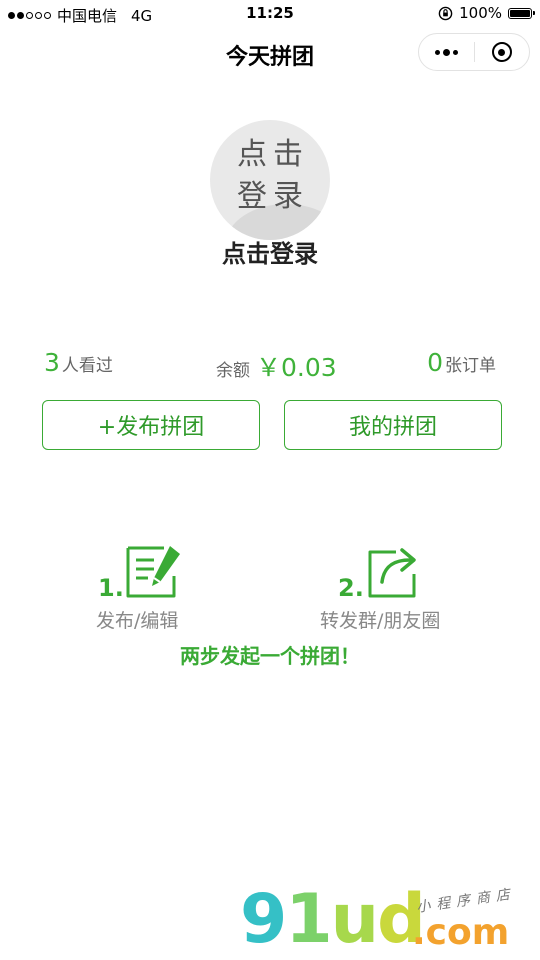 Image resolution: width=540 pixels, height=960 pixels. Describe the element at coordinates (270, 656) in the screenshot. I see `steps-caption: 两步发起一个拼团！` at that location.